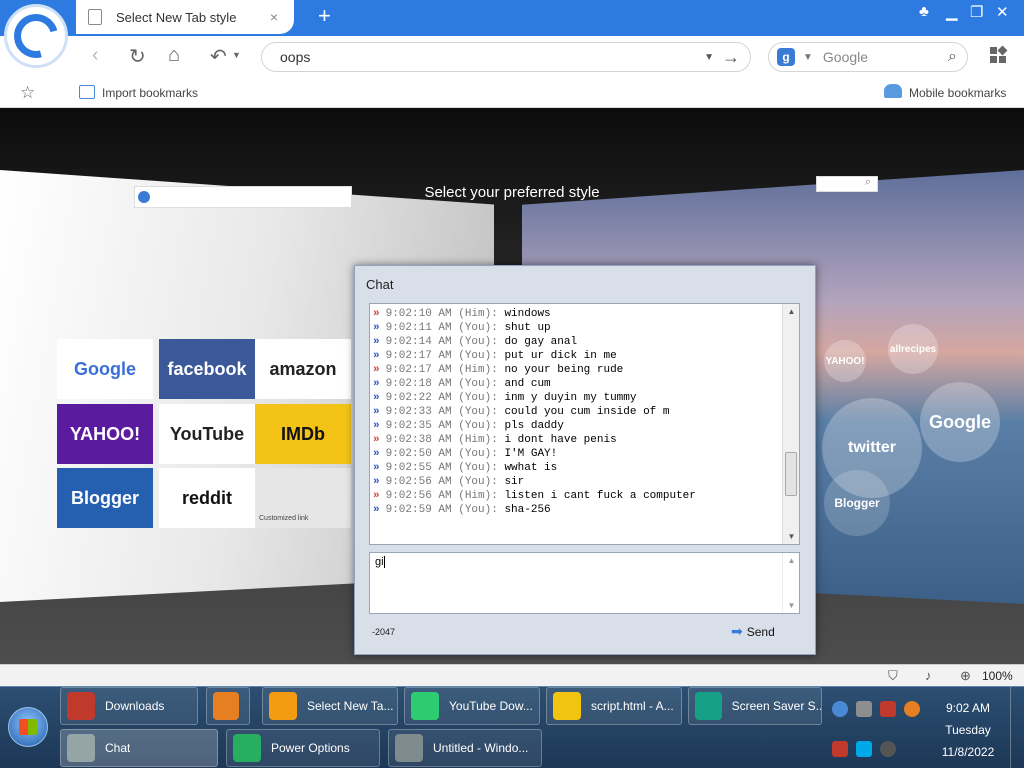 This screenshot has width=1024, height=768. Describe the element at coordinates (481, 412) in the screenshot. I see `message-sender: (You):` at that location.